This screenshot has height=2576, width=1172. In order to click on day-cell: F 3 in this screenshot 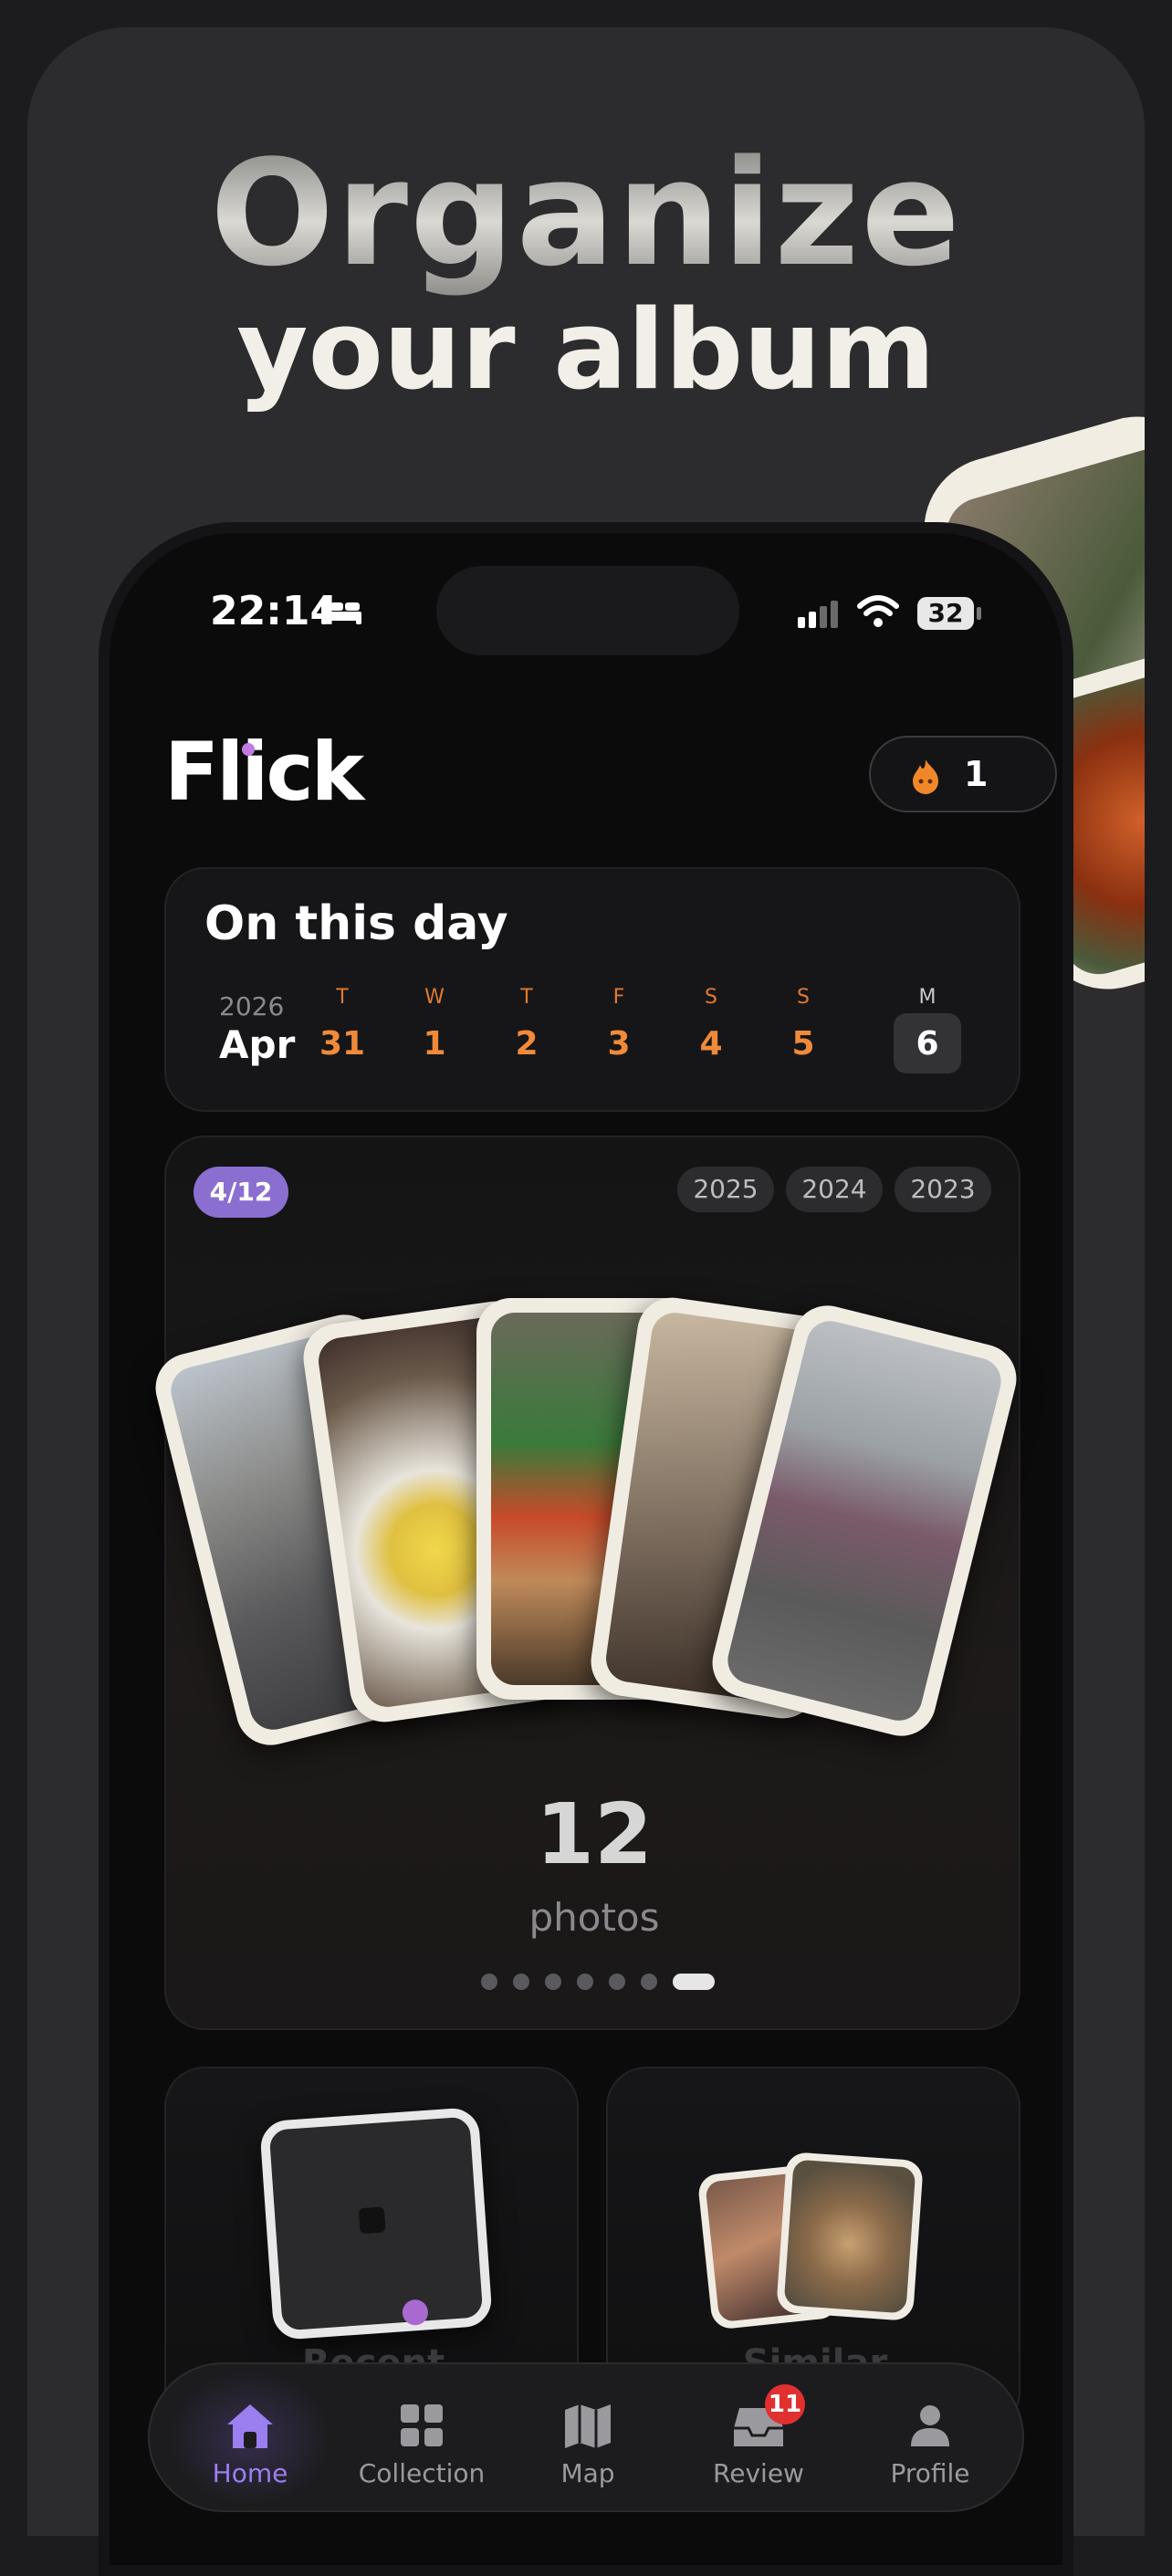, I will do `click(619, 1024)`.